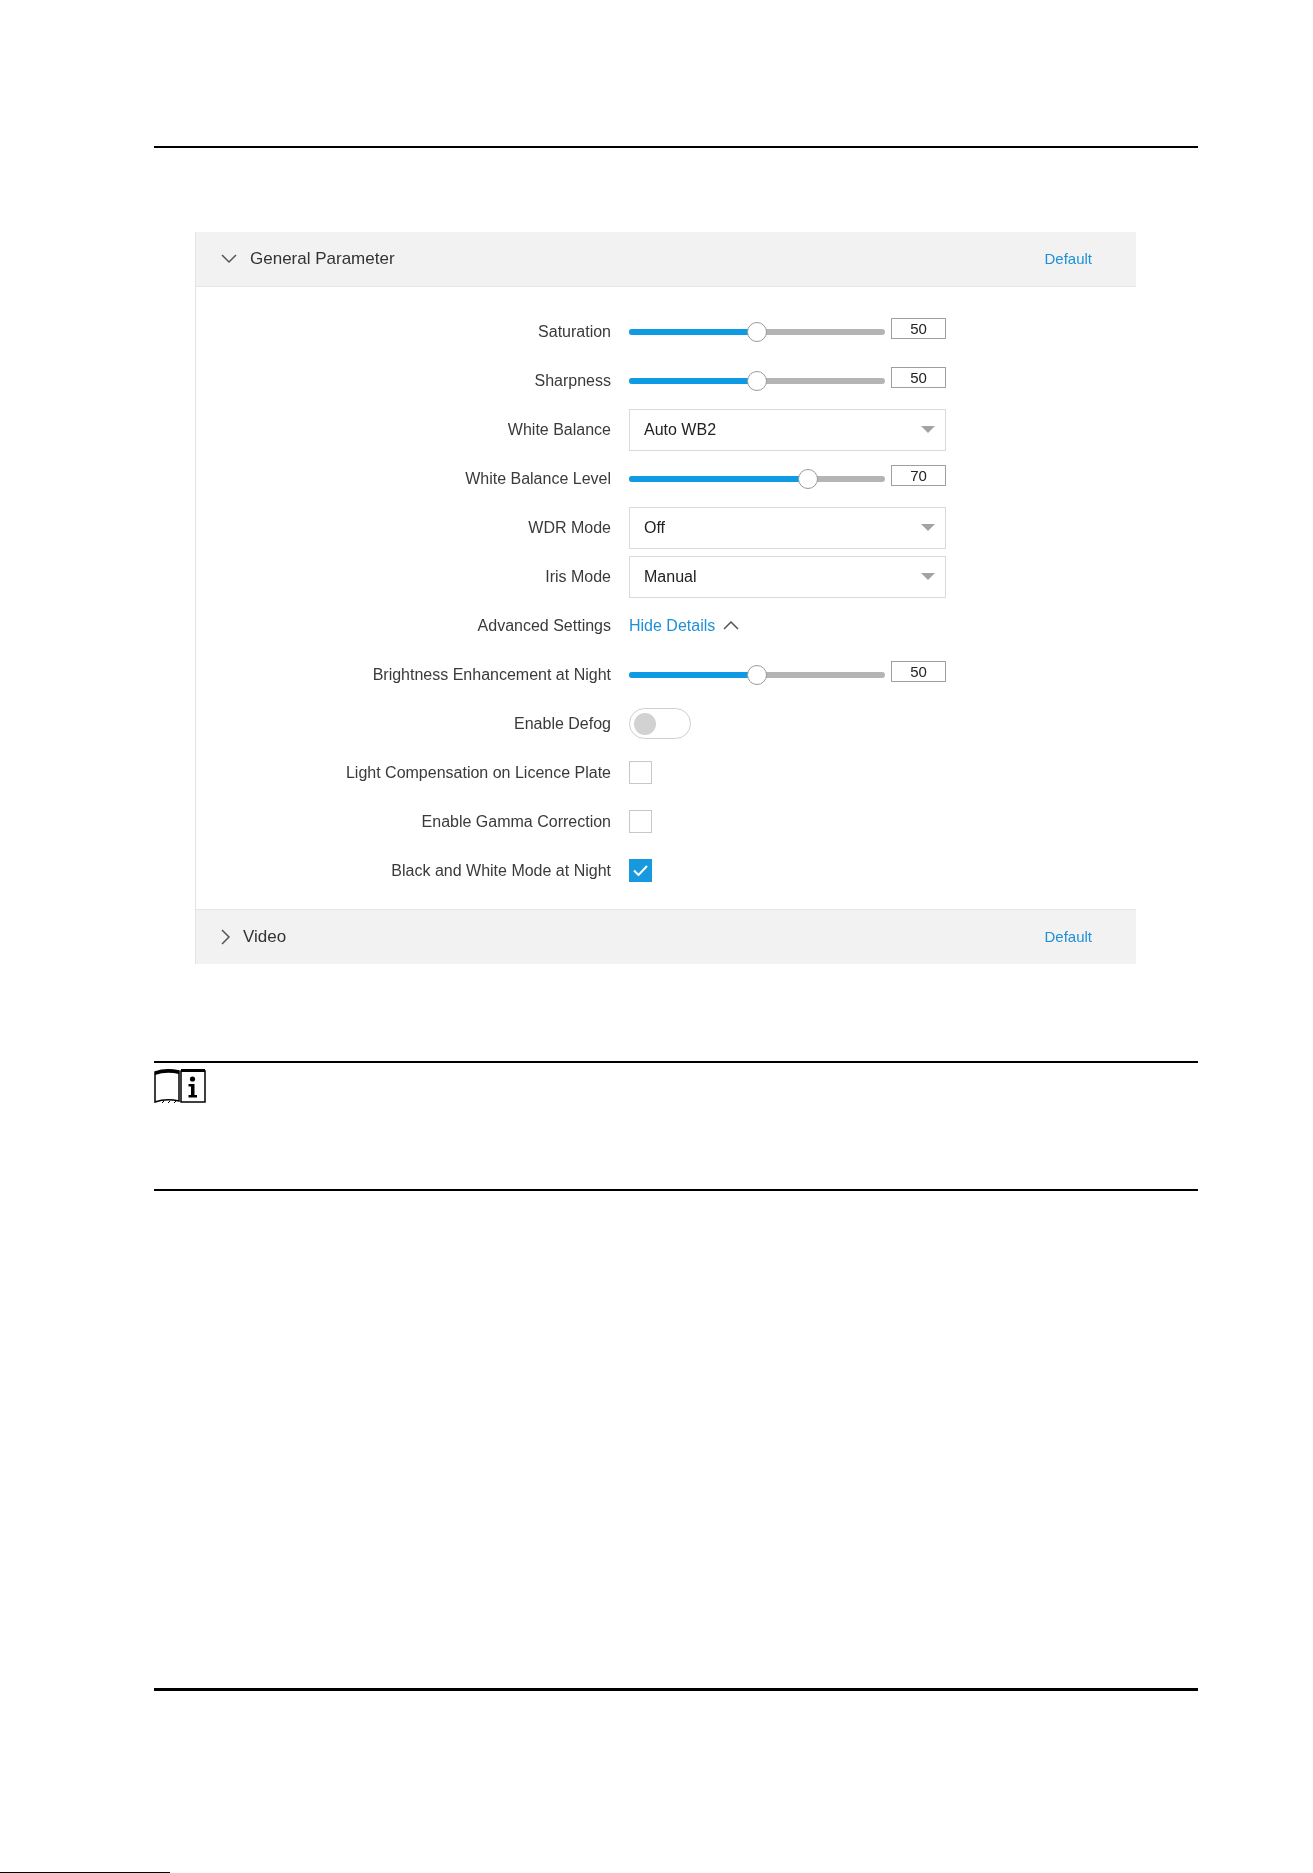 The height and width of the screenshot is (1873, 1313). I want to click on section-title: Video, so click(265, 937).